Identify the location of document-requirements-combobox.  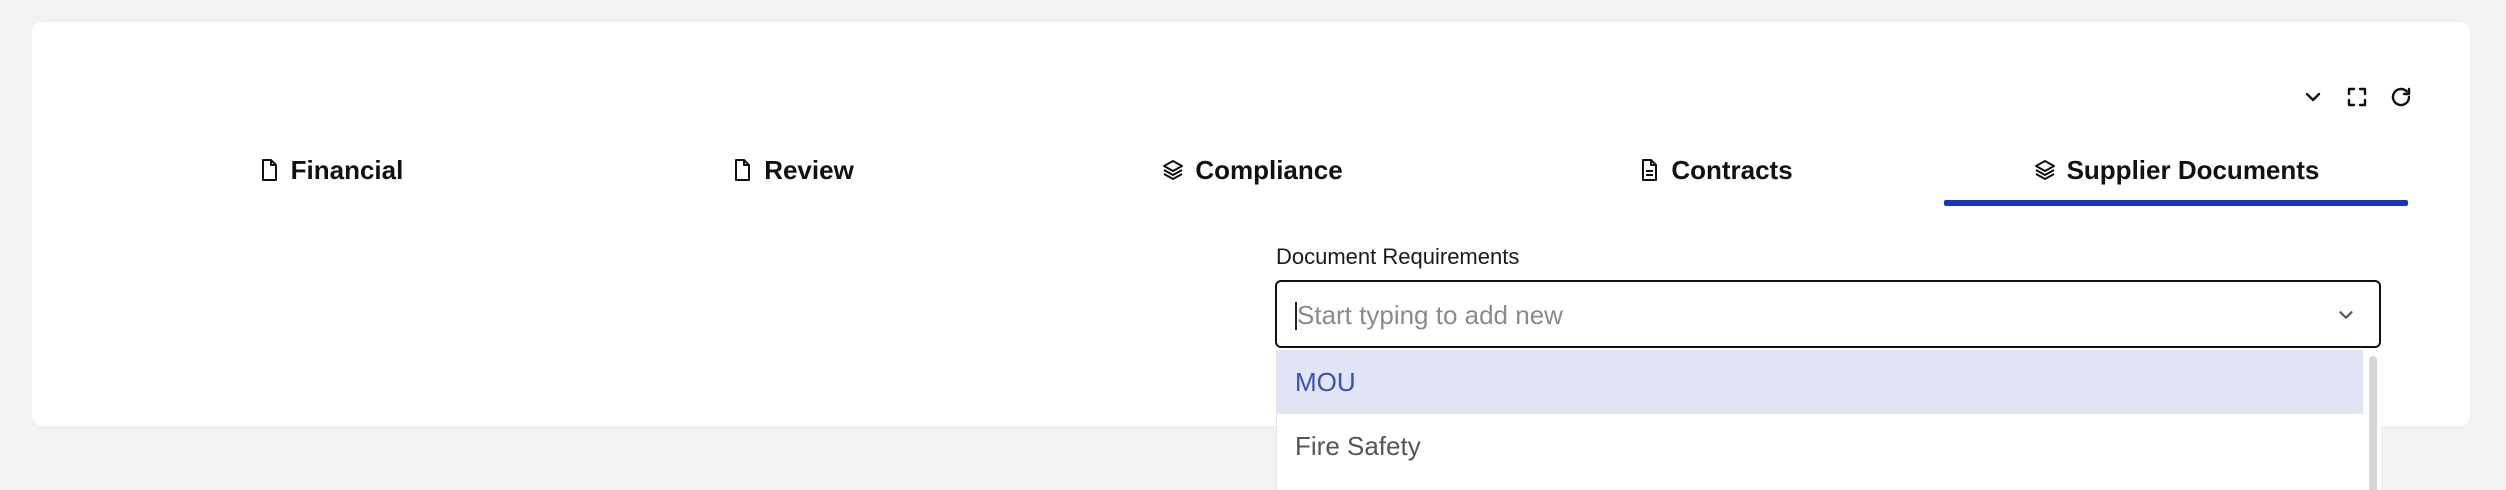
(1828, 314).